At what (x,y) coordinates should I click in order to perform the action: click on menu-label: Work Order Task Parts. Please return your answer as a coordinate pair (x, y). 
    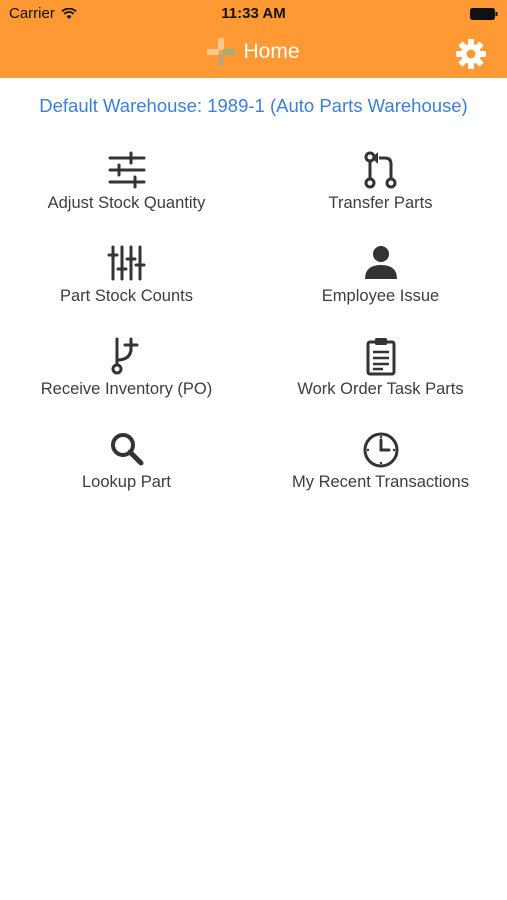
    Looking at the image, I should click on (380, 389).